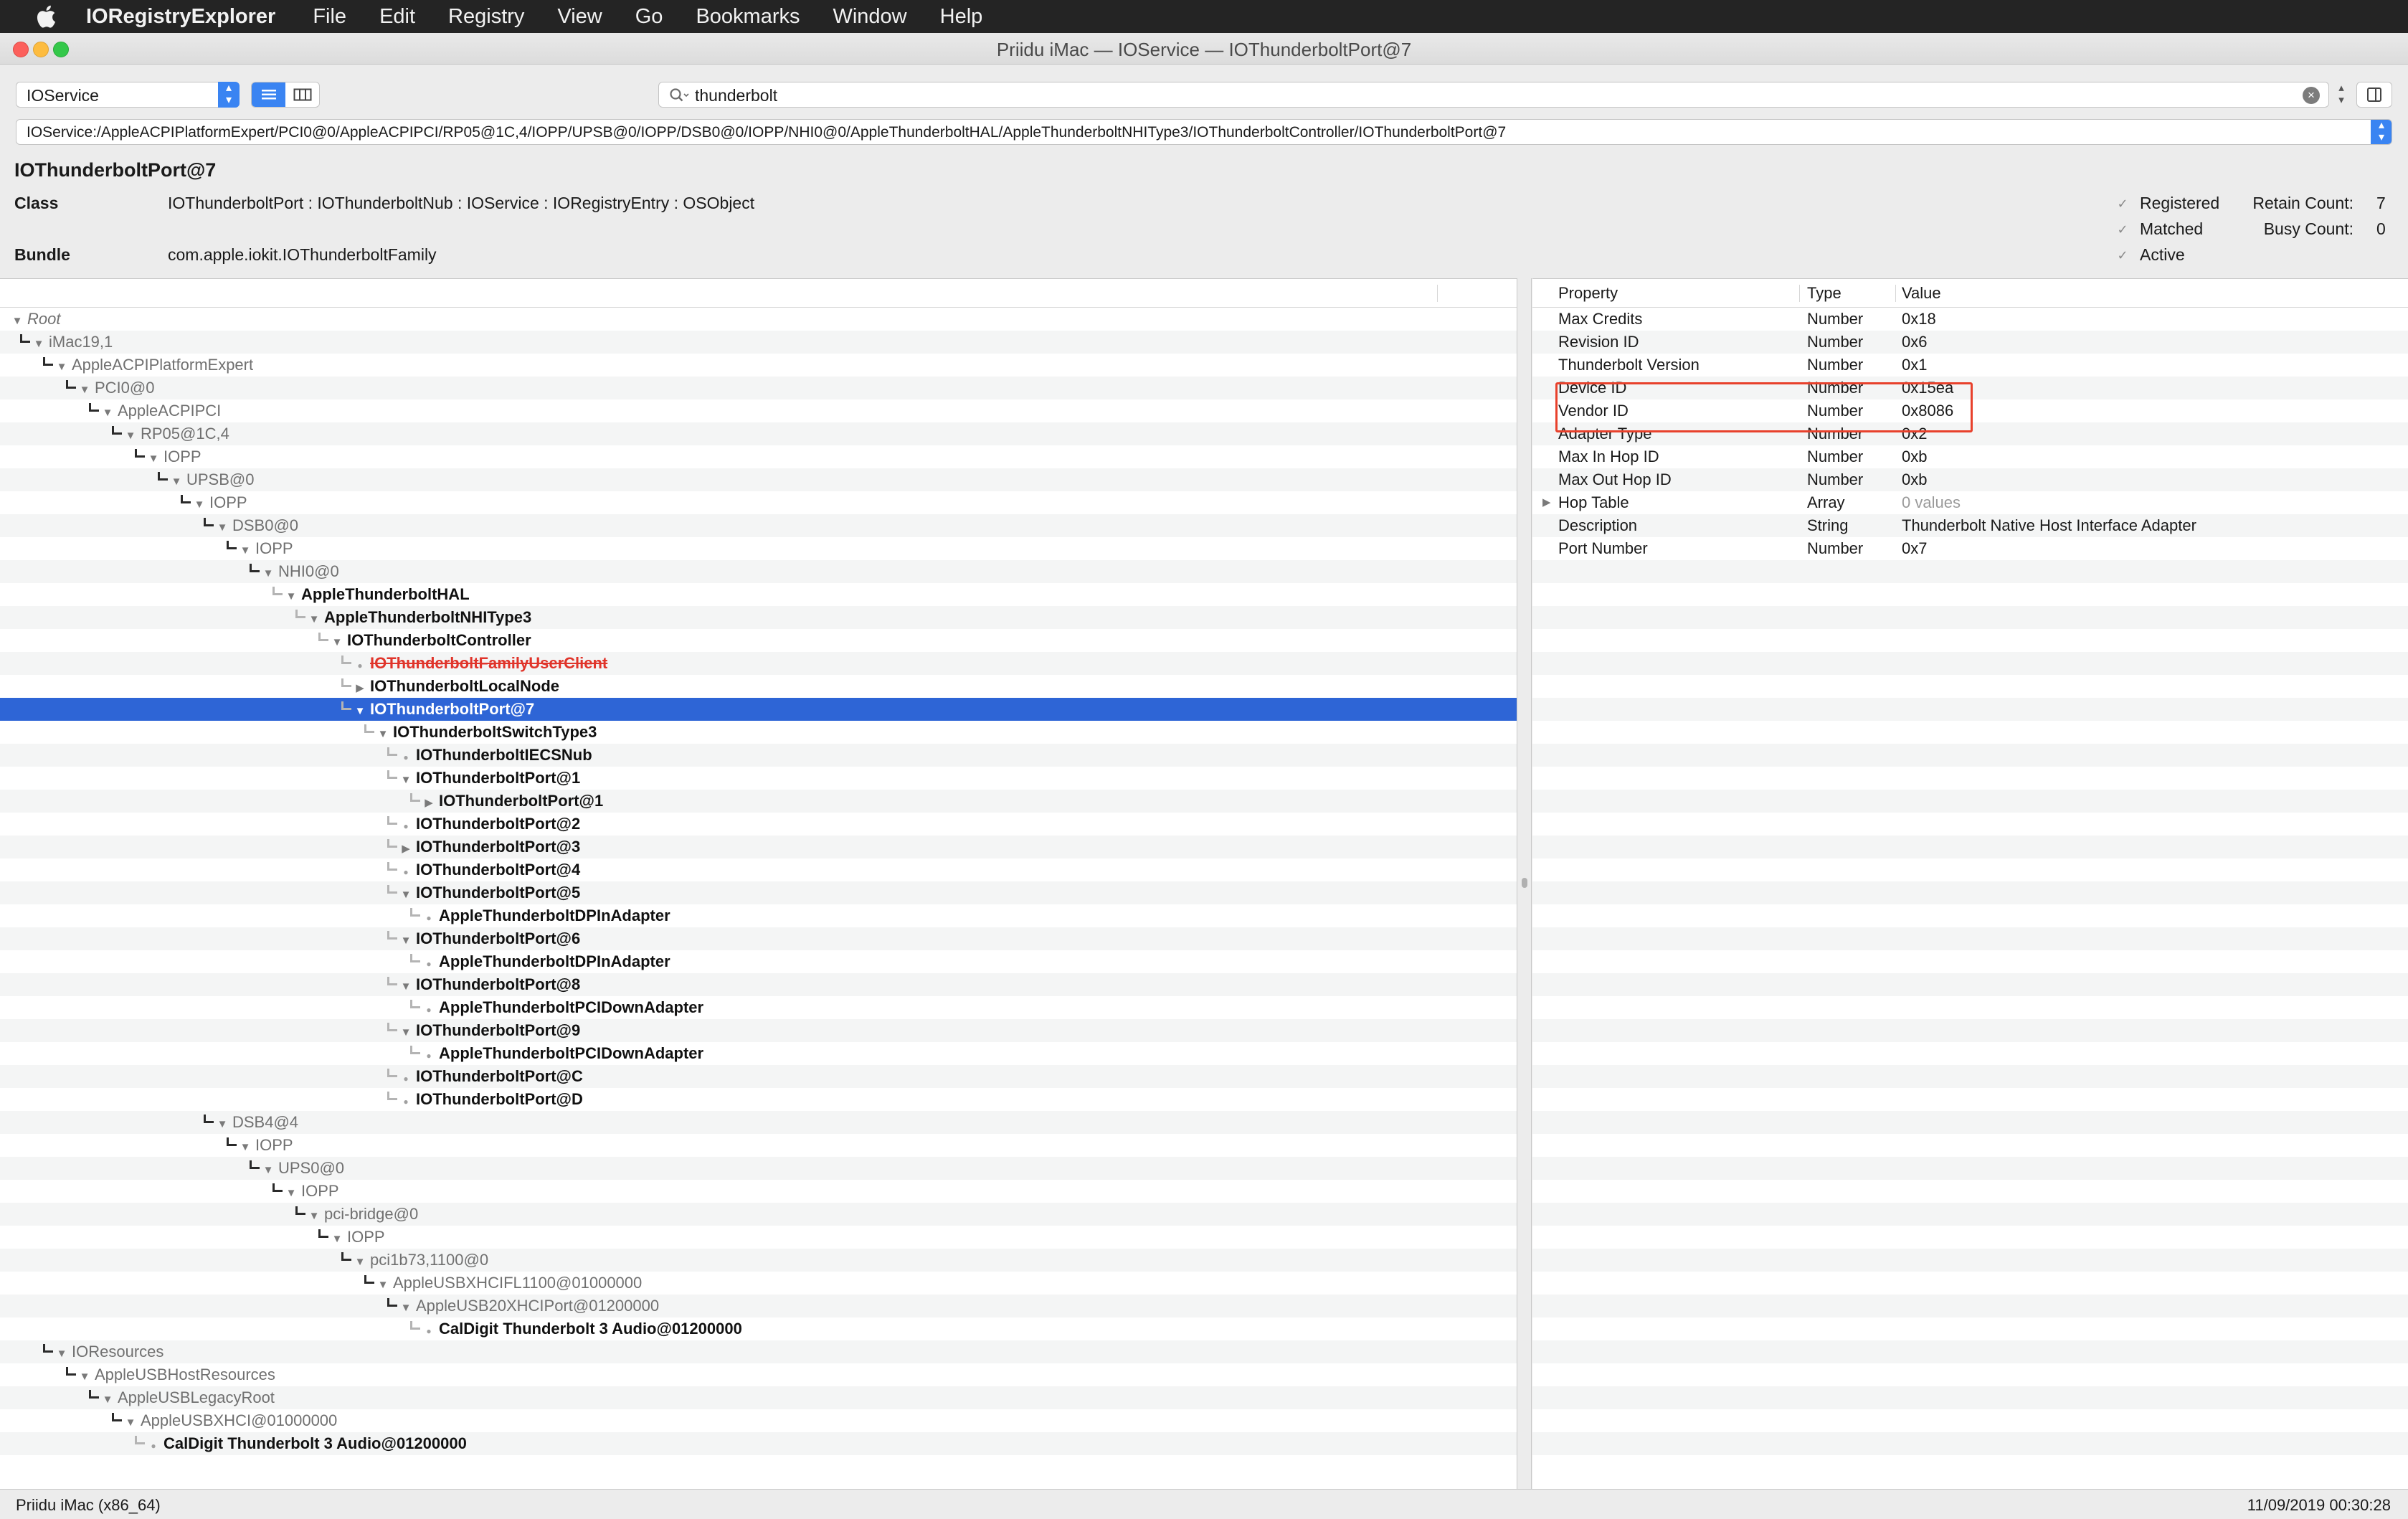 Image resolution: width=2408 pixels, height=1519 pixels. Describe the element at coordinates (758, 1351) in the screenshot. I see `tree-row: ▼ IOResources` at that location.